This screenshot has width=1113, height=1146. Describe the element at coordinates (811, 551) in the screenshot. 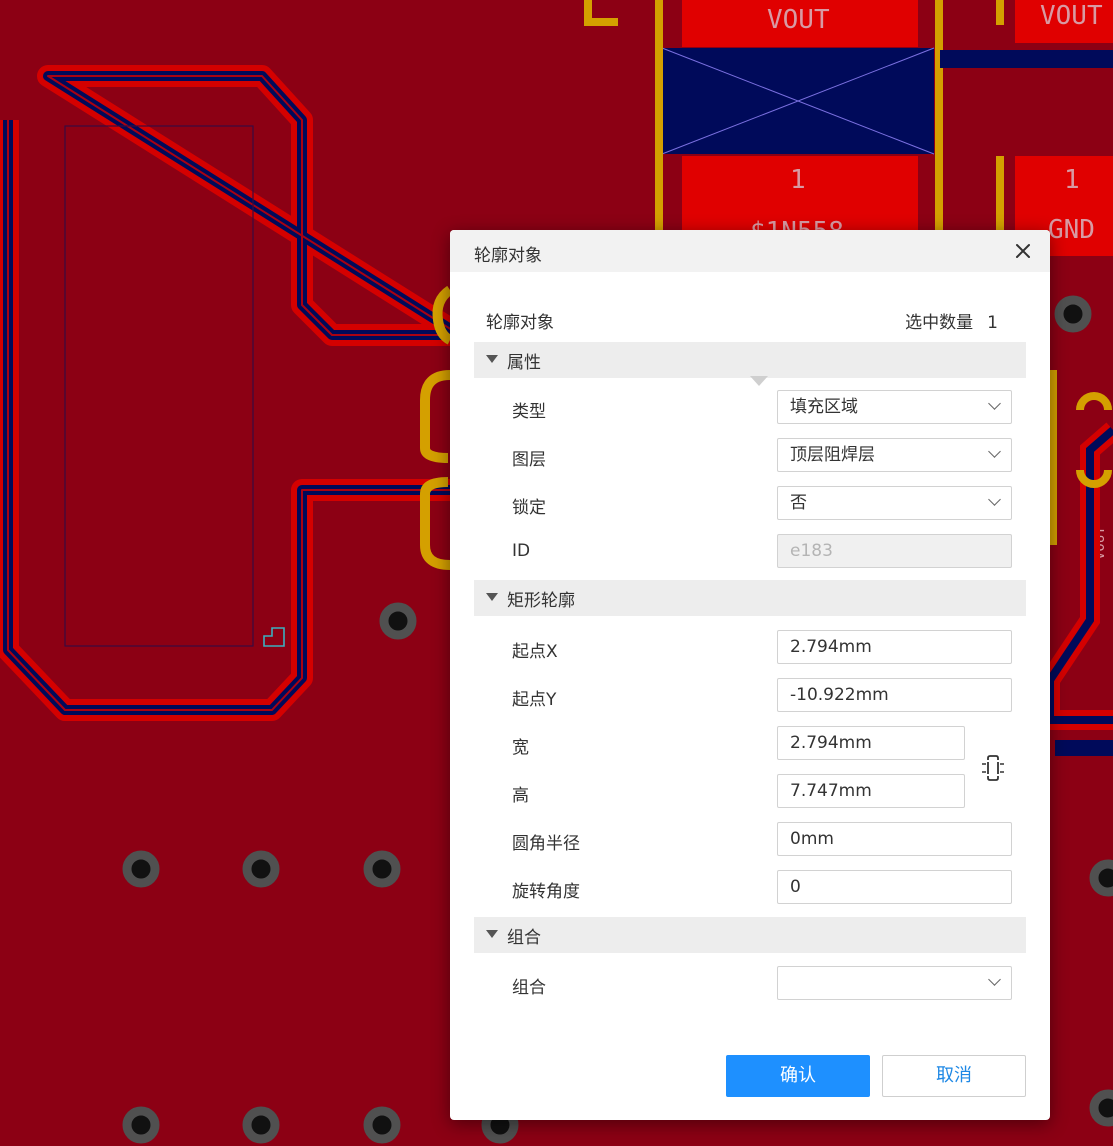

I see `id-placeholder: e183` at that location.